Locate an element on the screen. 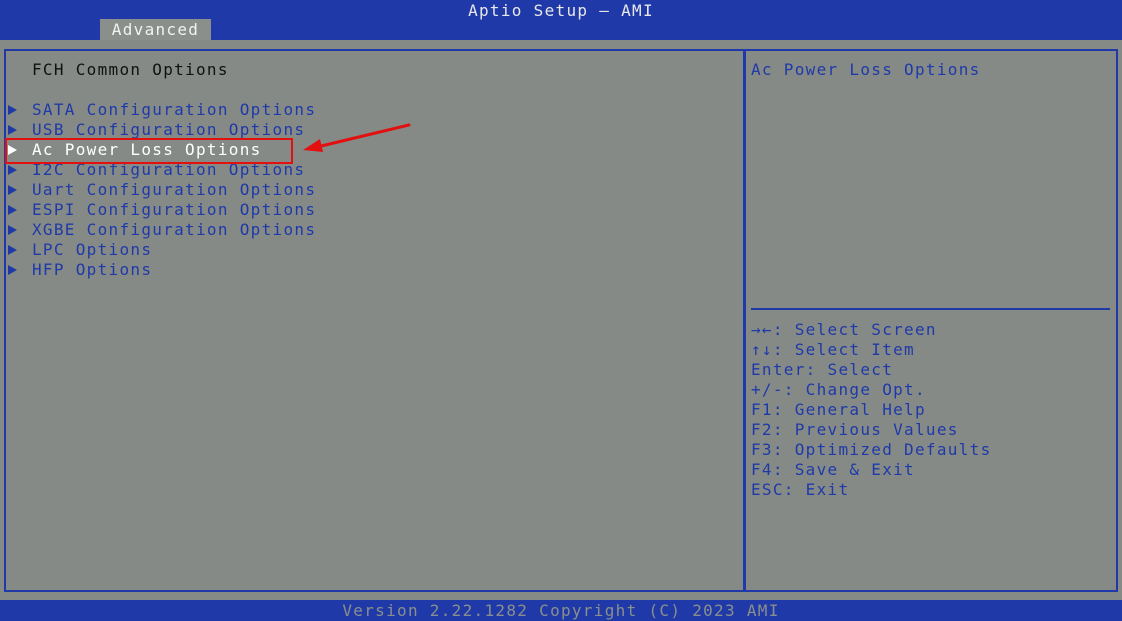  key-hint-enter: Enter: Select is located at coordinates (822, 369).